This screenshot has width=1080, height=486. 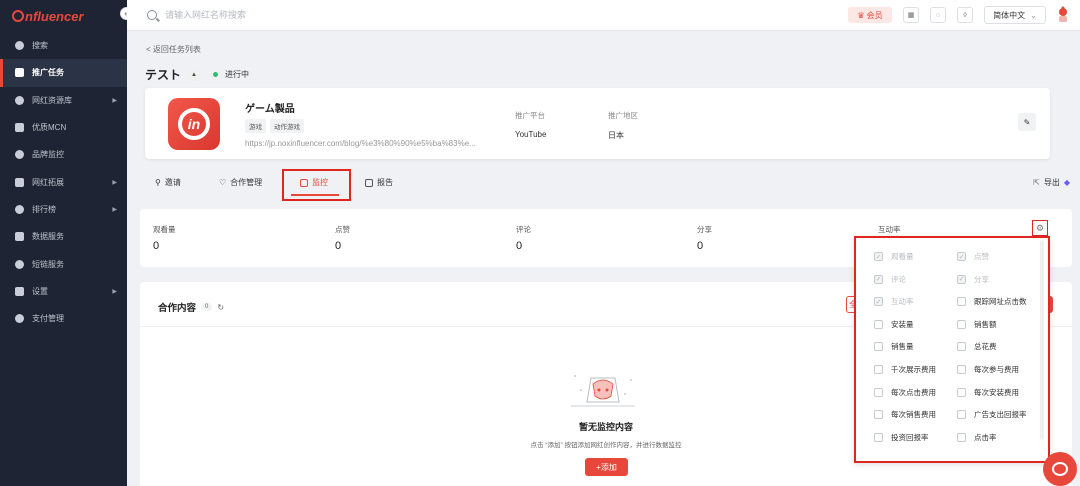 I want to click on edit-button: ✎, so click(x=1027, y=122).